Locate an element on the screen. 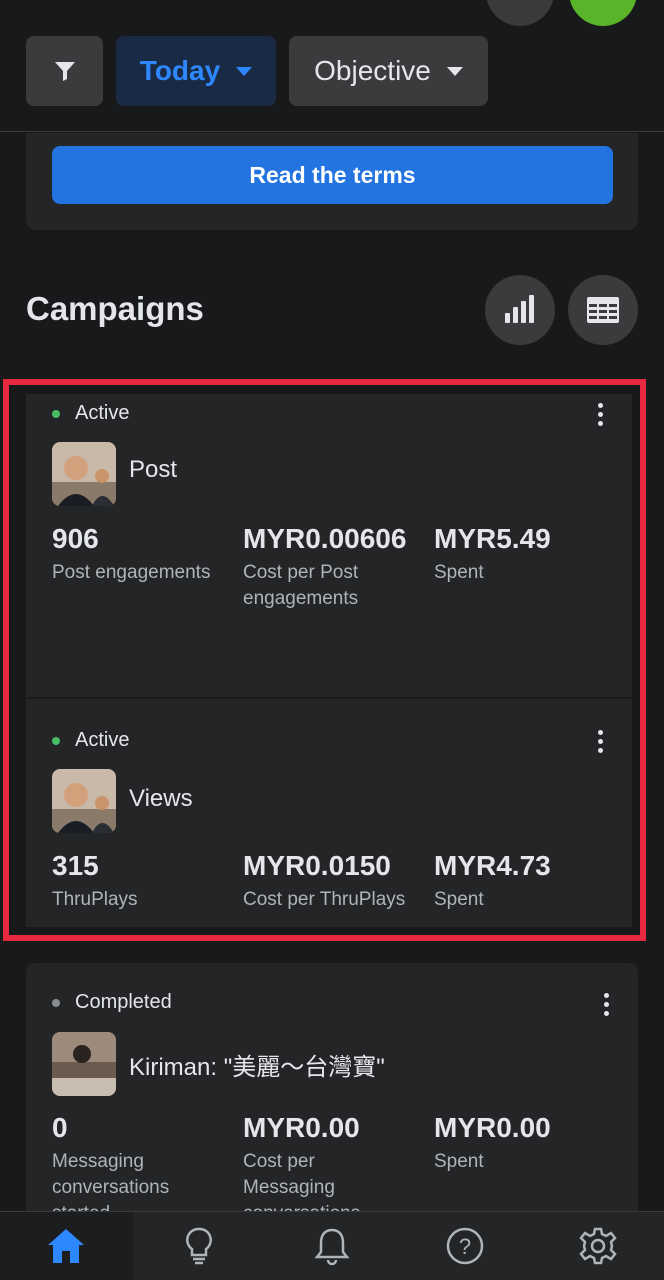 The image size is (664, 1280). status-badge: Completed is located at coordinates (112, 1002).